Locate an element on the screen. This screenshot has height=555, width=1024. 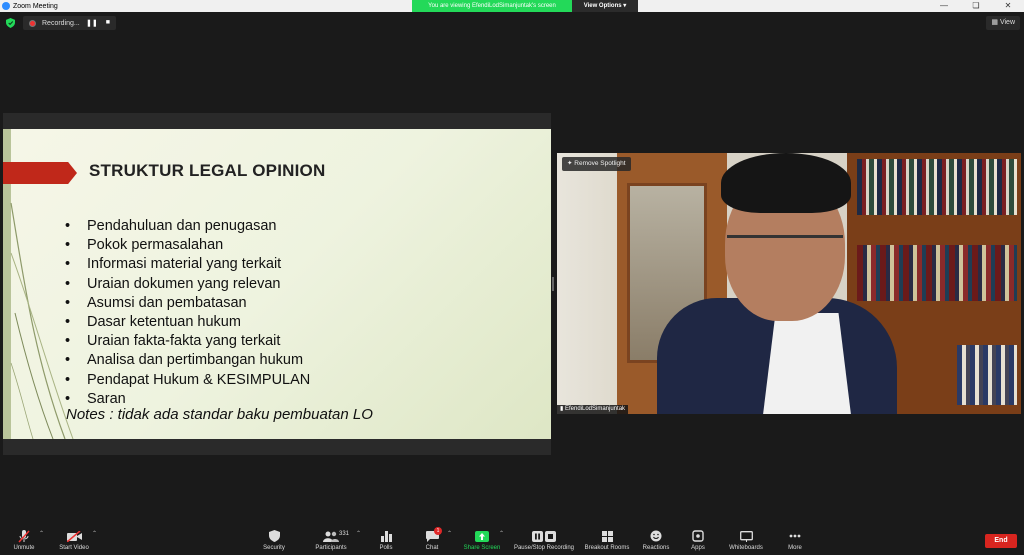
security-button: Security is located at coordinates (274, 540).